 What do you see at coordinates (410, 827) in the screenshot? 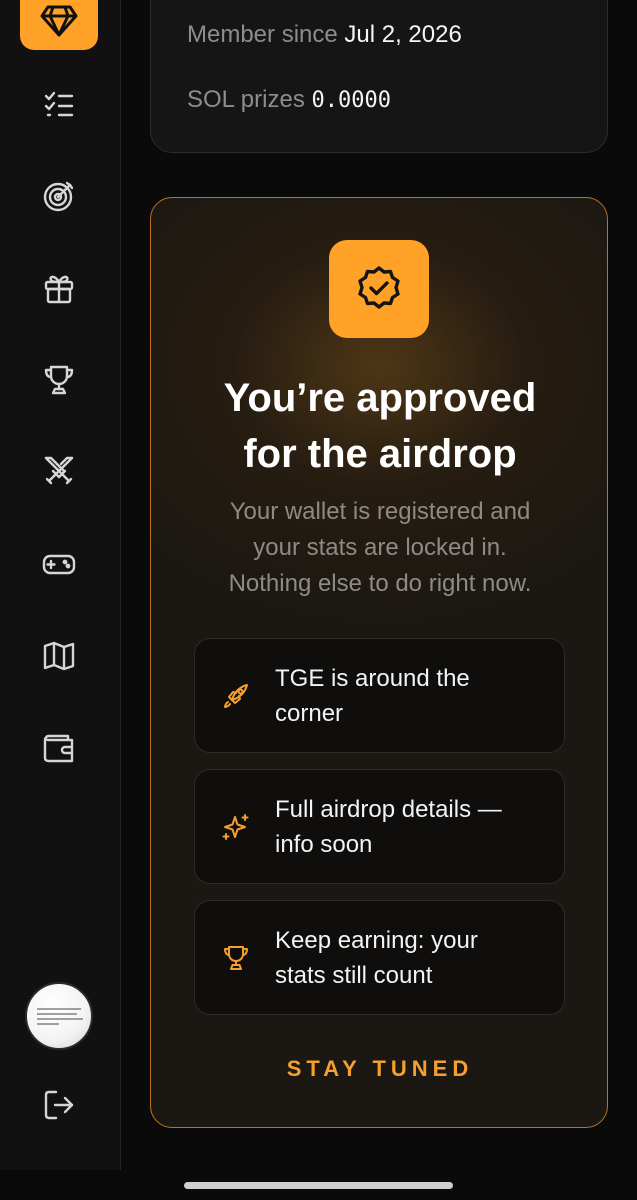
I see `info-item-details-text: Full airdrop details — info soon` at bounding box center [410, 827].